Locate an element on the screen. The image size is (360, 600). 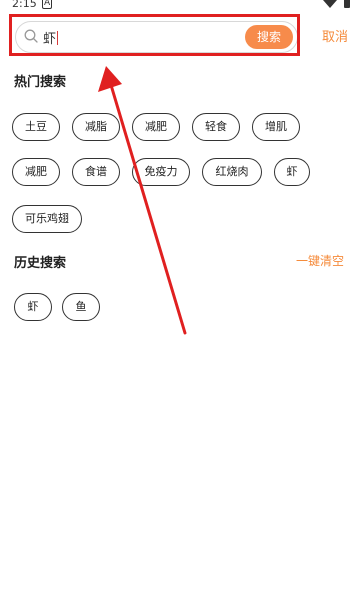
battery-icon is located at coordinates (347, 4).